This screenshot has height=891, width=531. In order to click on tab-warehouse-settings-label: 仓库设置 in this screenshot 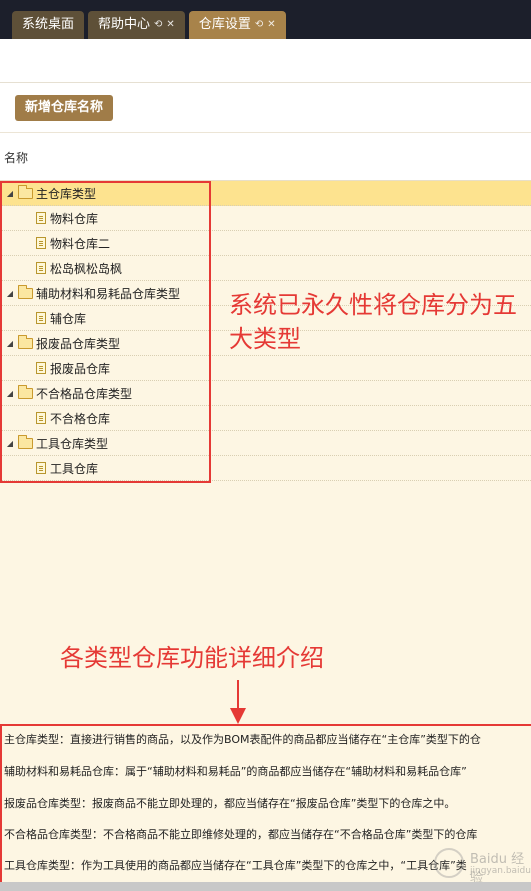, I will do `click(224, 24)`.